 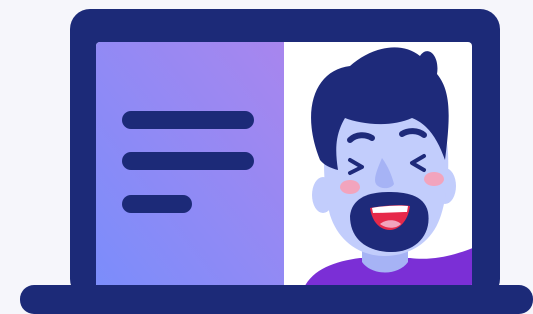 What do you see at coordinates (350, 187) in the screenshot?
I see `left-cheek` at bounding box center [350, 187].